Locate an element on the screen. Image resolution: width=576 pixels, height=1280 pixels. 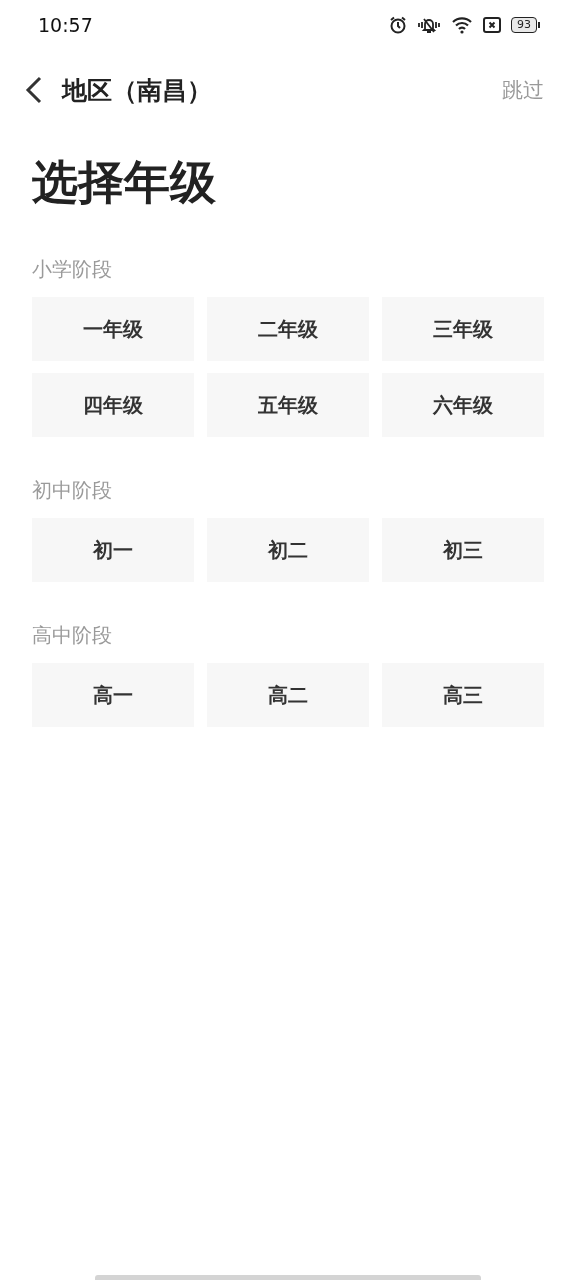
grade-option: 四年级 is located at coordinates (113, 405).